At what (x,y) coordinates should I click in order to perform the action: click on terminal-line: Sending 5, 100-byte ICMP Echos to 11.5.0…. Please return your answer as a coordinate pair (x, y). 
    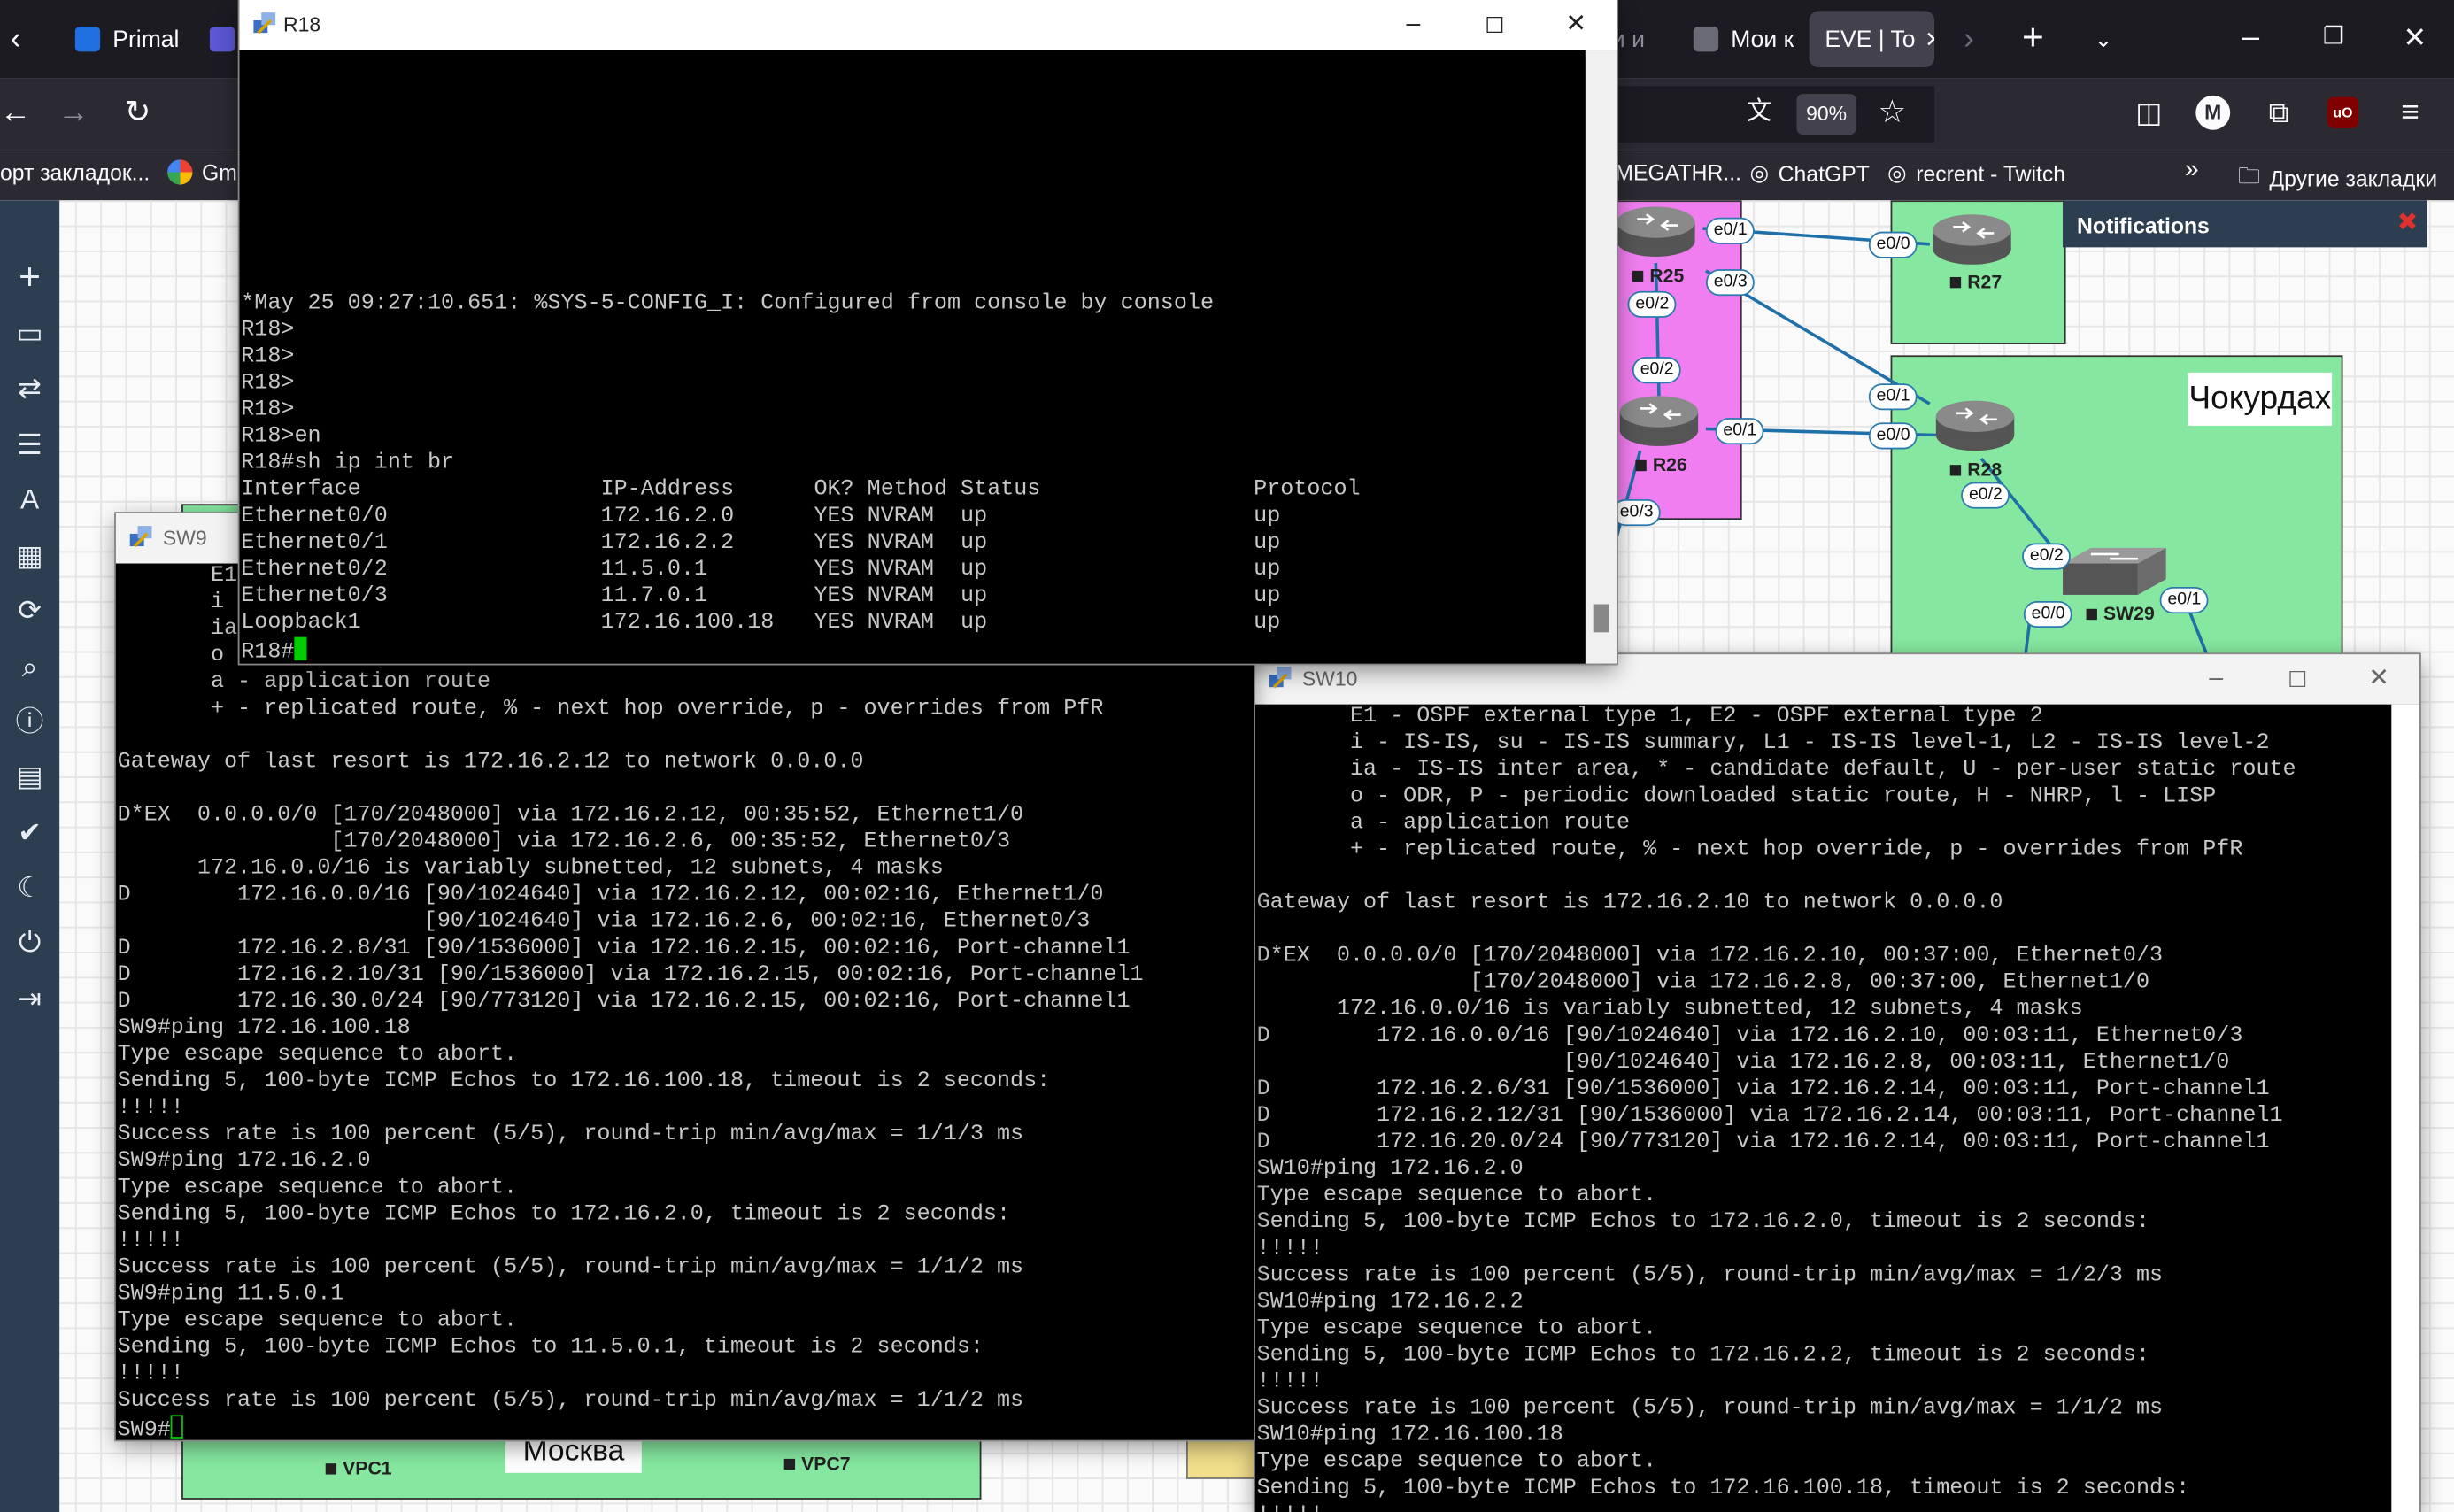
    Looking at the image, I should click on (550, 1348).